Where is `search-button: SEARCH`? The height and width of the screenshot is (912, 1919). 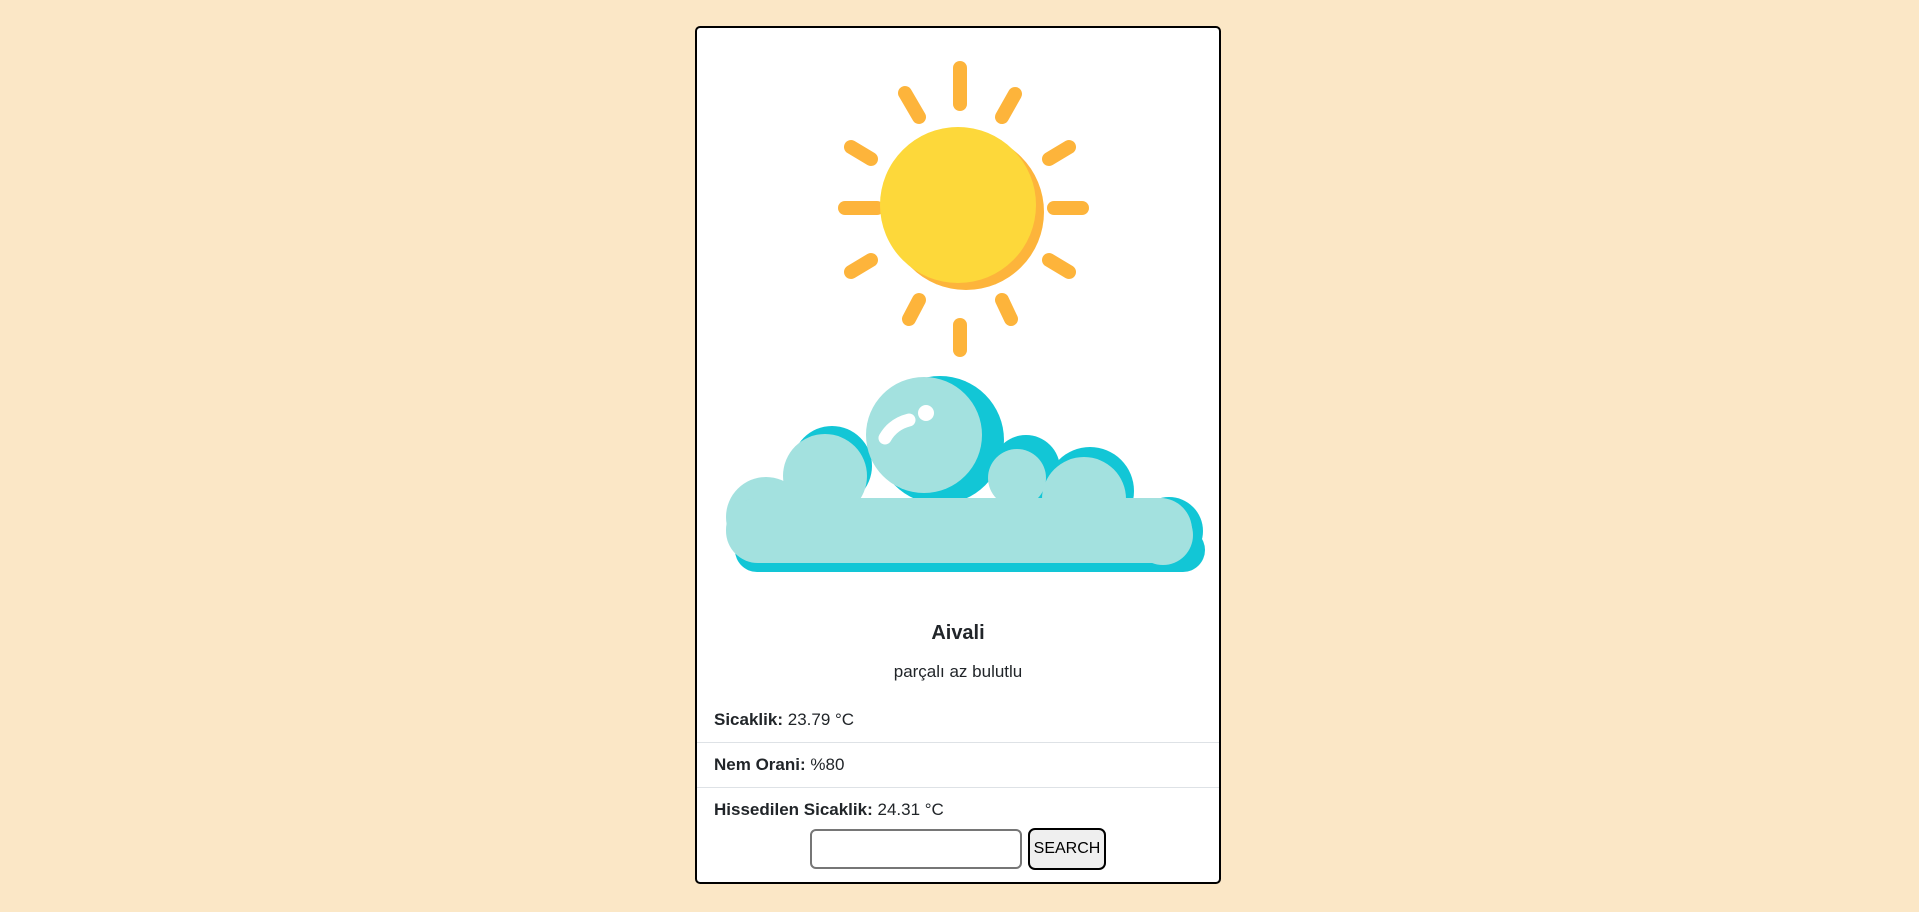
search-button: SEARCH is located at coordinates (1067, 849).